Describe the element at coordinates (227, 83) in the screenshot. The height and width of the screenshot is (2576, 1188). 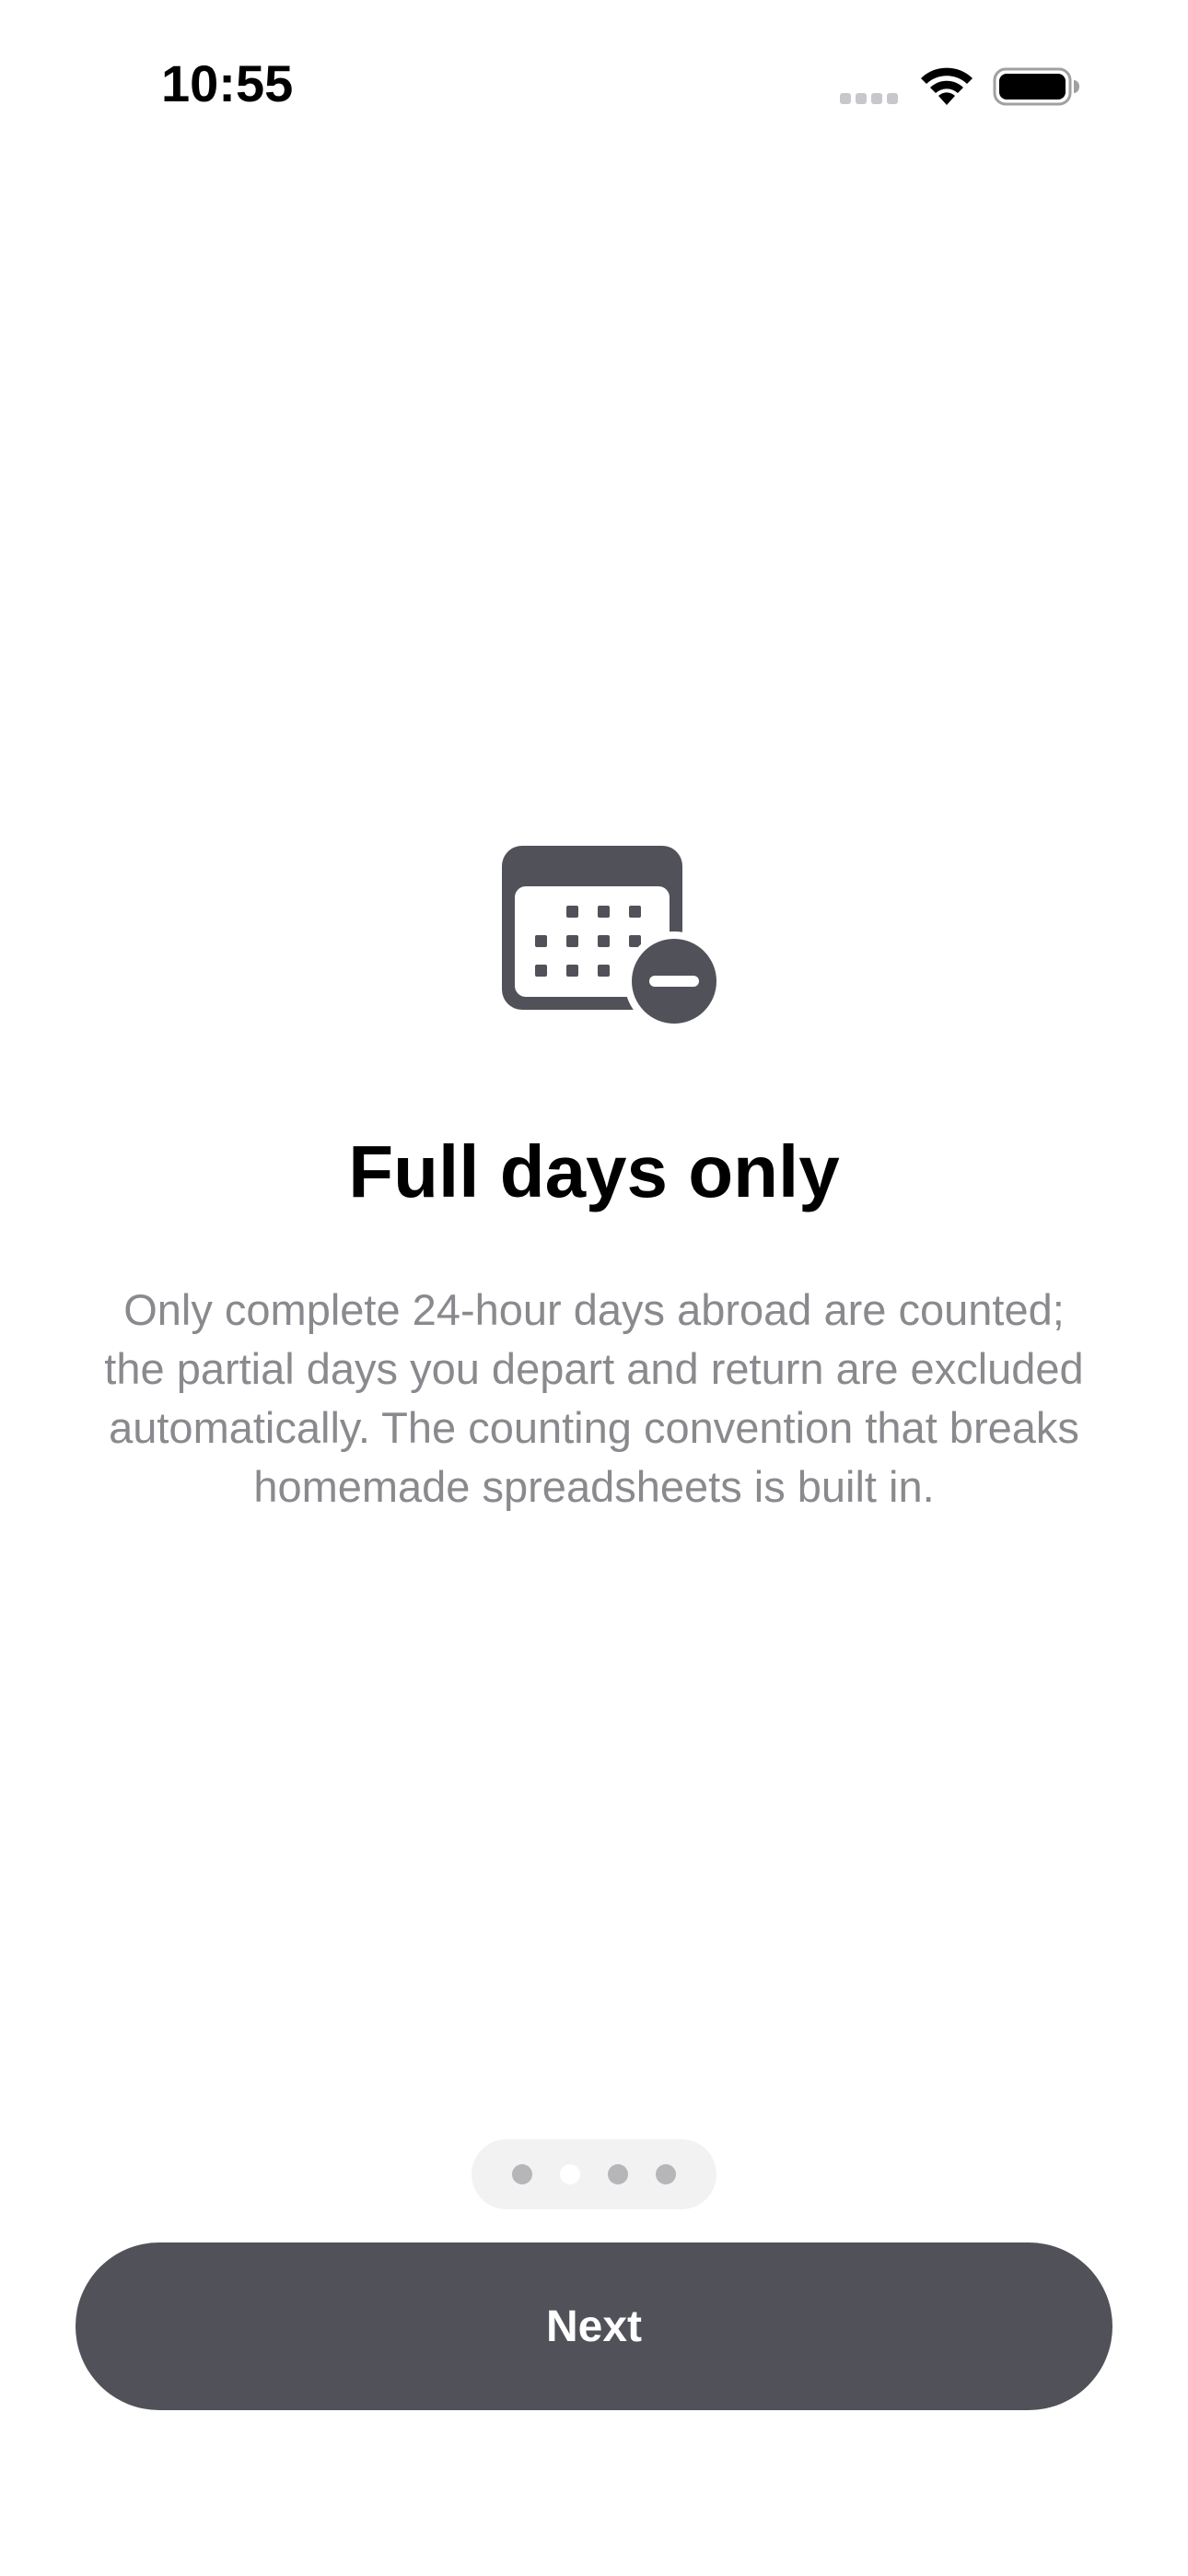
I see `status-time: 10:55` at that location.